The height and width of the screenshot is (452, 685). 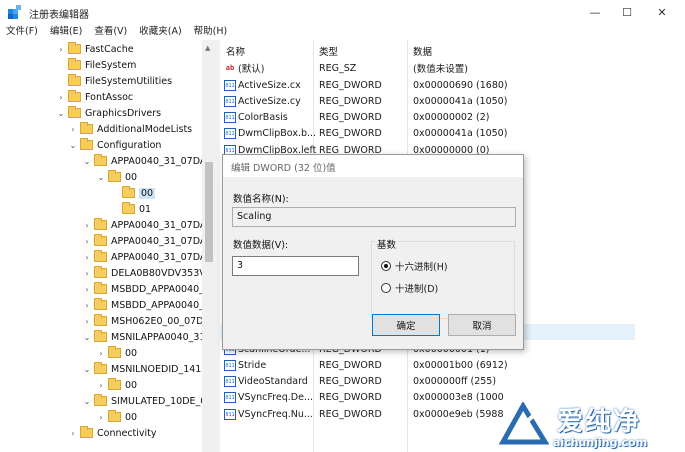 I want to click on tree-item: ⌄ GraphicsDrivers, so click(x=108, y=113).